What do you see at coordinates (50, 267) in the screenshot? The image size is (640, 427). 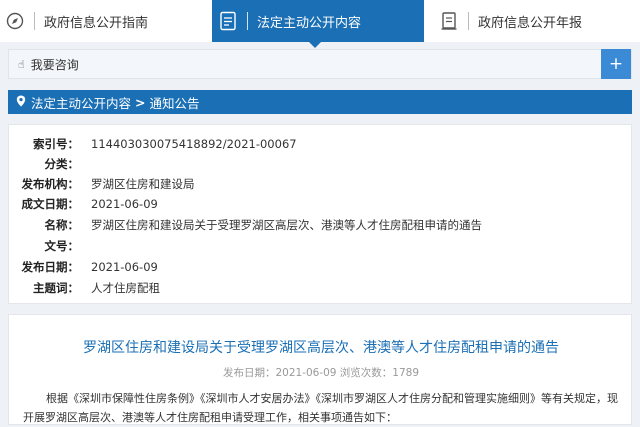 I see `info-key: 发布日期：` at bounding box center [50, 267].